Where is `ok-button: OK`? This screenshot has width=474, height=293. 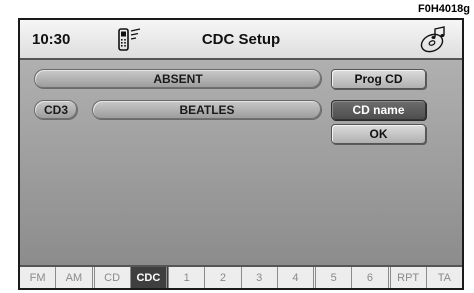
ok-button: OK is located at coordinates (378, 134).